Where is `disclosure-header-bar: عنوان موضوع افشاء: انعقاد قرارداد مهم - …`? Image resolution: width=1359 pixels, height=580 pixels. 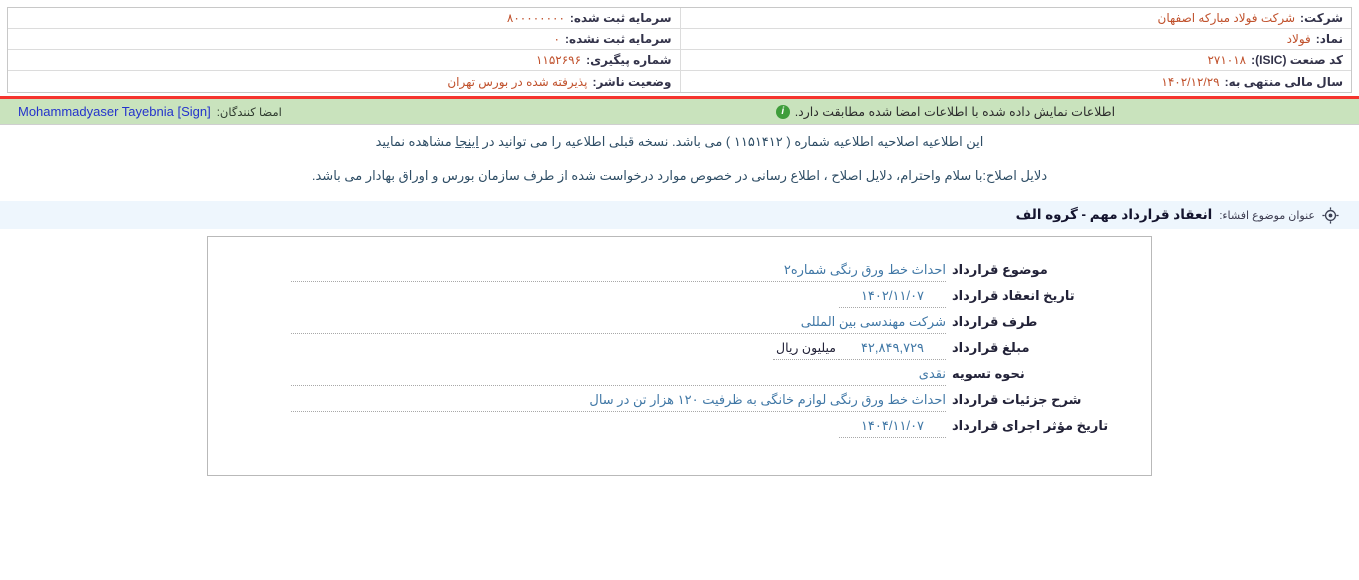
disclosure-header-bar: عنوان موضوع افشاء: انعقاد قرارداد مهم - … is located at coordinates (679, 215).